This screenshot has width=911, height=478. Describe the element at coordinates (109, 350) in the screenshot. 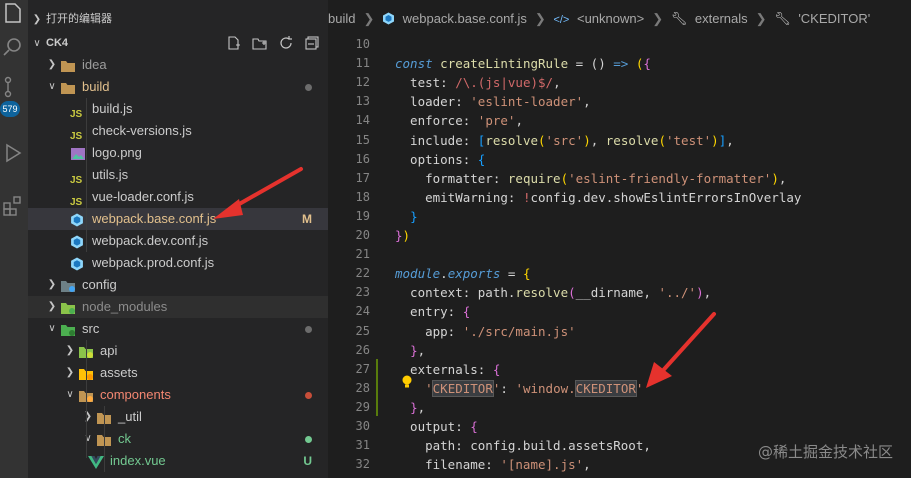

I see `tree-item-label: api` at that location.